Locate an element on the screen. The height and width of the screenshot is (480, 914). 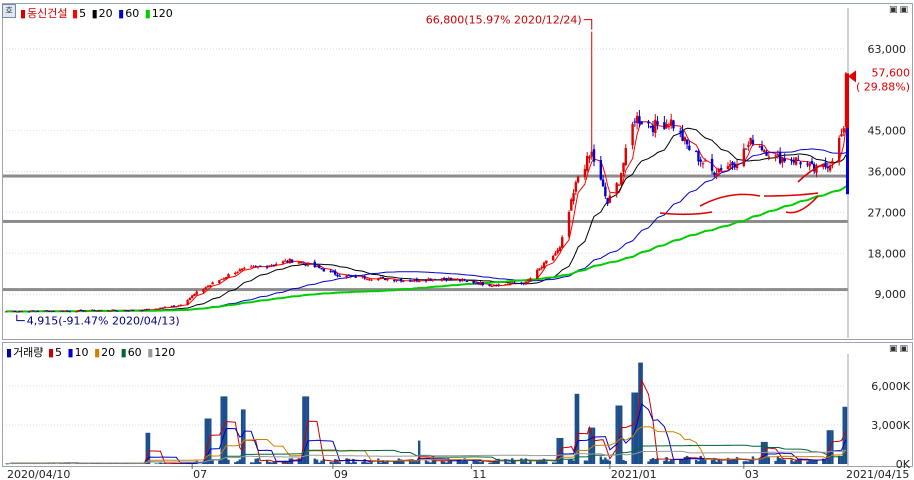
vol-legend-ma-120: ▮120 is located at coordinates (161, 352).